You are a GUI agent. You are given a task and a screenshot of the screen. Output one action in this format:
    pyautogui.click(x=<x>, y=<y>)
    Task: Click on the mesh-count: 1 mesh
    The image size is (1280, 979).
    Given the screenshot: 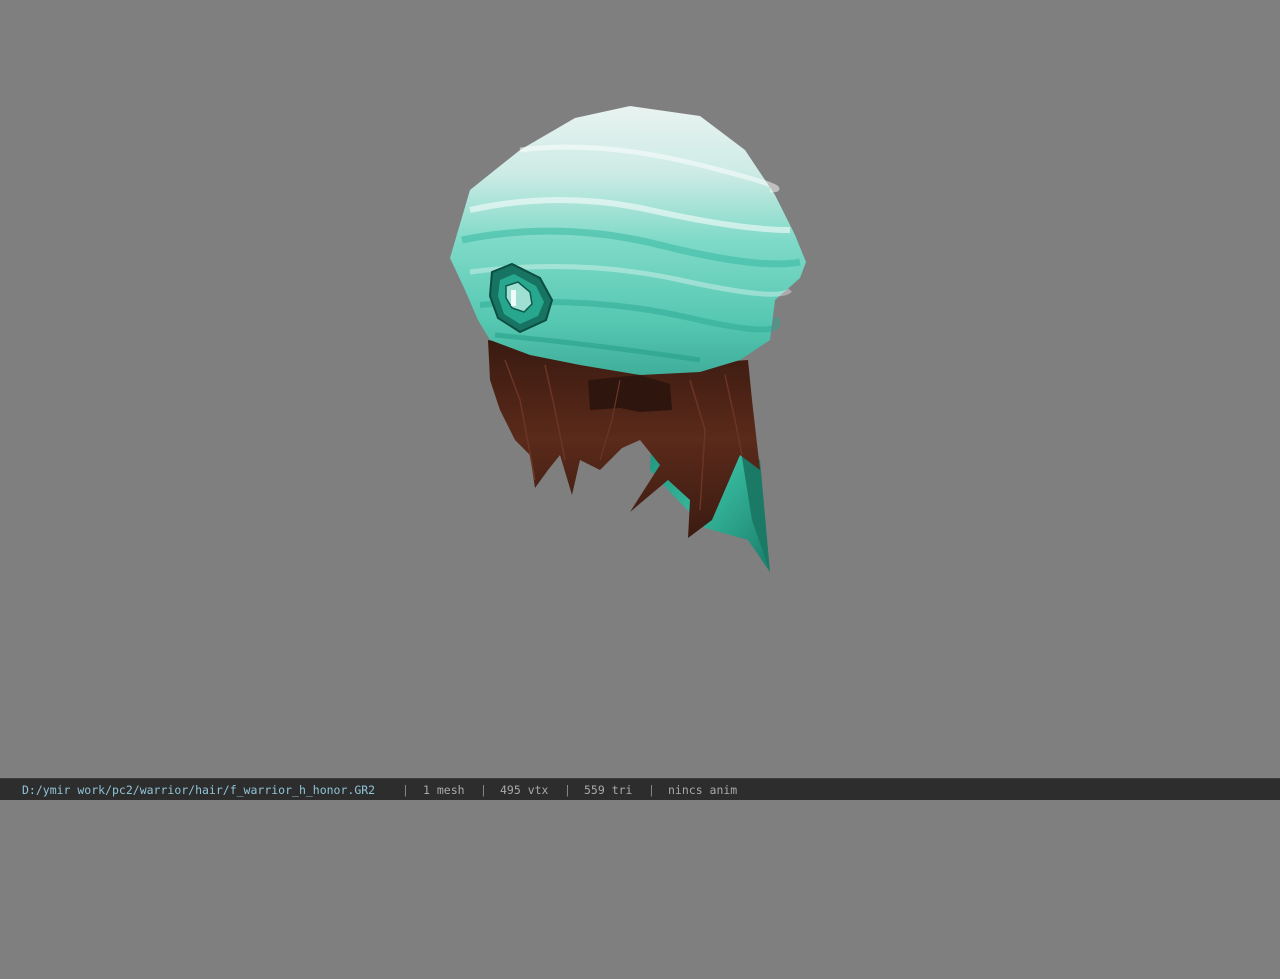 What is the action you would take?
    pyautogui.click(x=444, y=790)
    